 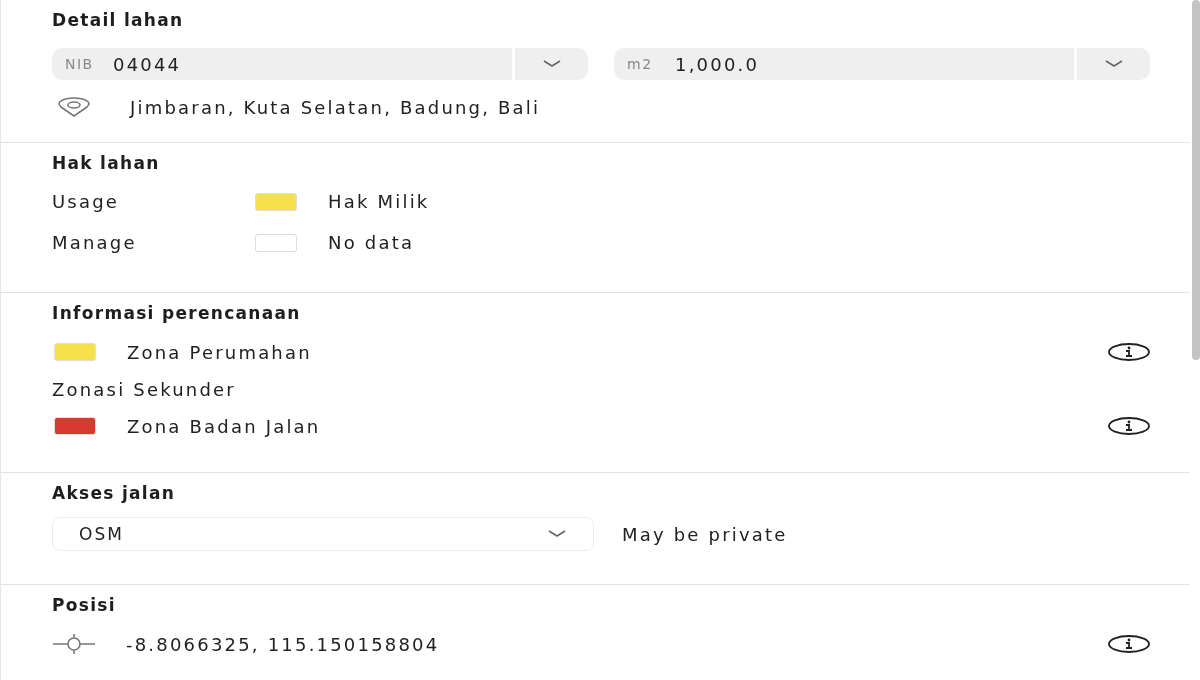 I want to click on row-label: Manage, so click(x=95, y=242).